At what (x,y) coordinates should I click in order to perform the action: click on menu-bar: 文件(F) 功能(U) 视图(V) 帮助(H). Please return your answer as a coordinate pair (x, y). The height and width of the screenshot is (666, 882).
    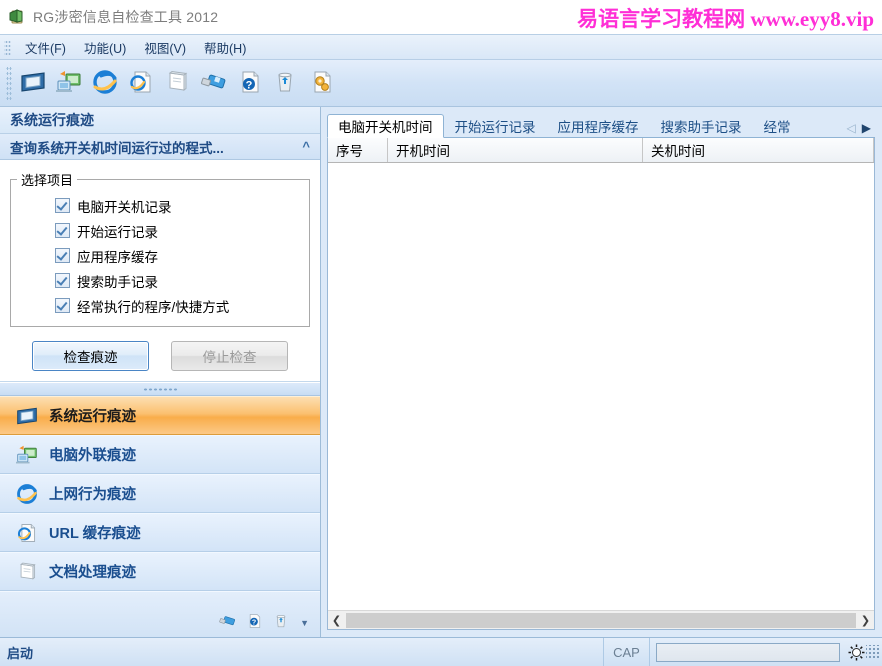
    Looking at the image, I should click on (441, 47).